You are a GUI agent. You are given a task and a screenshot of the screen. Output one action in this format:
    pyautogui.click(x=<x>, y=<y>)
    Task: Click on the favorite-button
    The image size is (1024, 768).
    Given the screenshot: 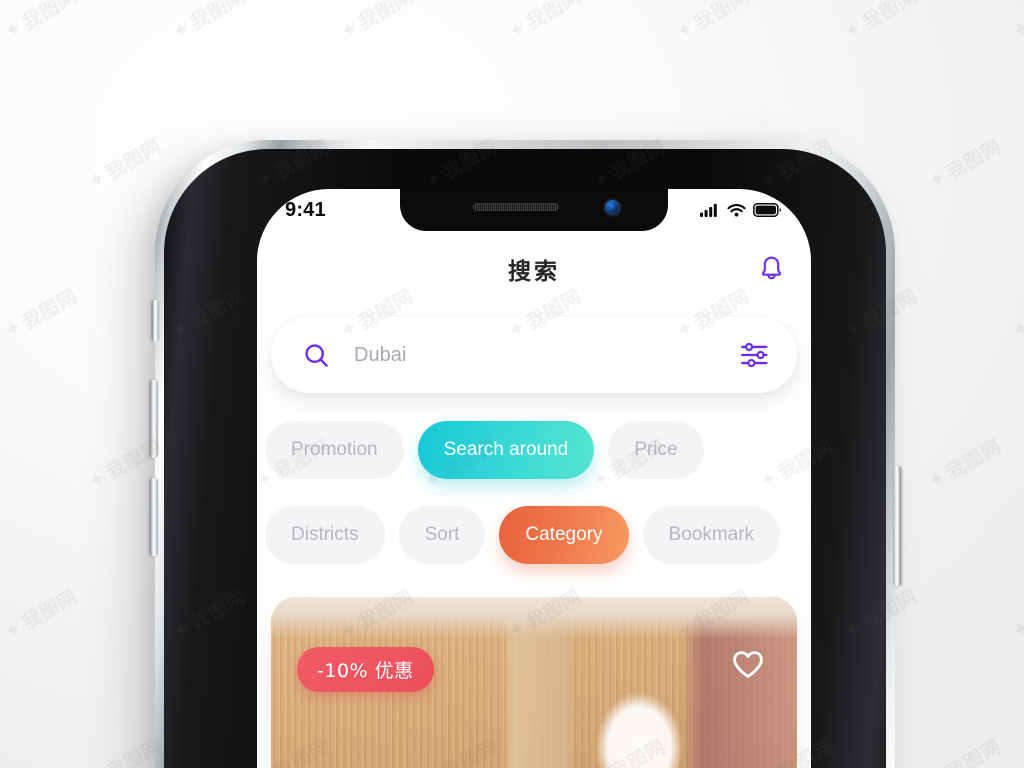 What is the action you would take?
    pyautogui.click(x=748, y=666)
    